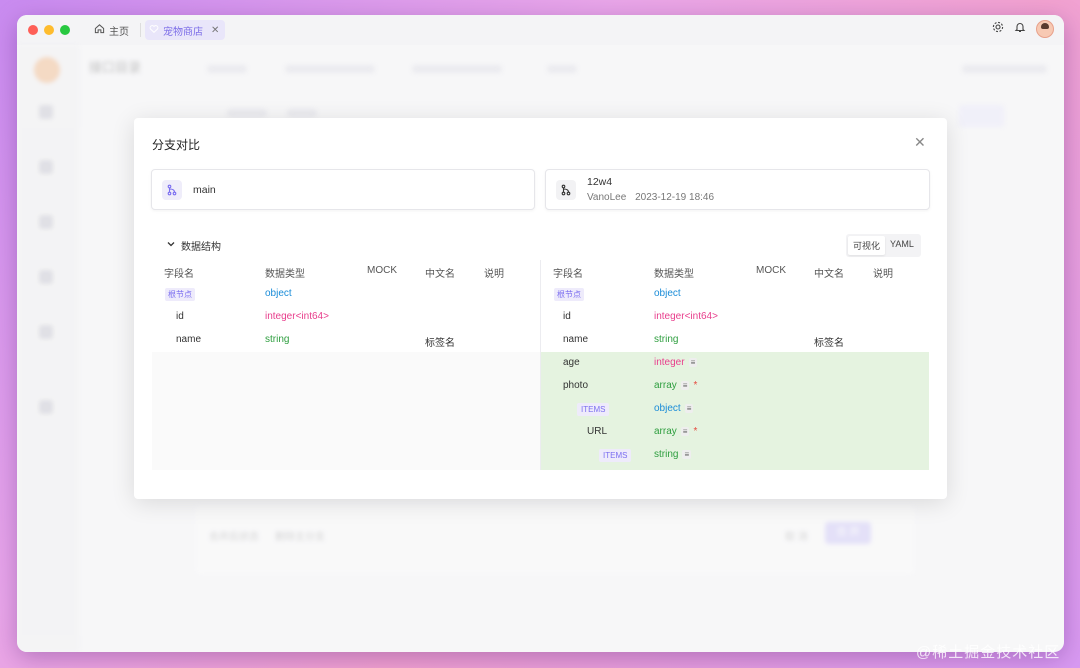  I want to click on table-row-added: age integer ≡, so click(735, 363).